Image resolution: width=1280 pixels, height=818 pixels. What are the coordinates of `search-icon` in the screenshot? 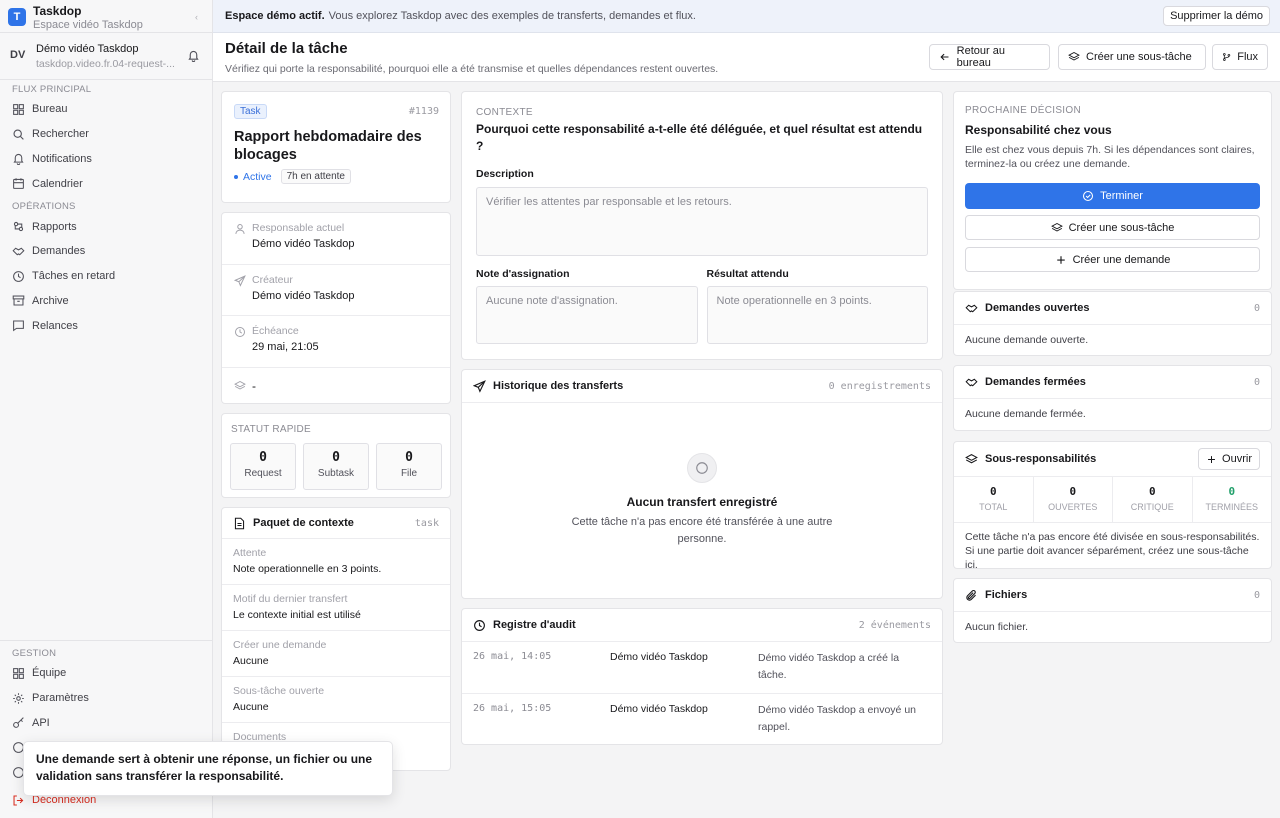 It's located at (18, 134).